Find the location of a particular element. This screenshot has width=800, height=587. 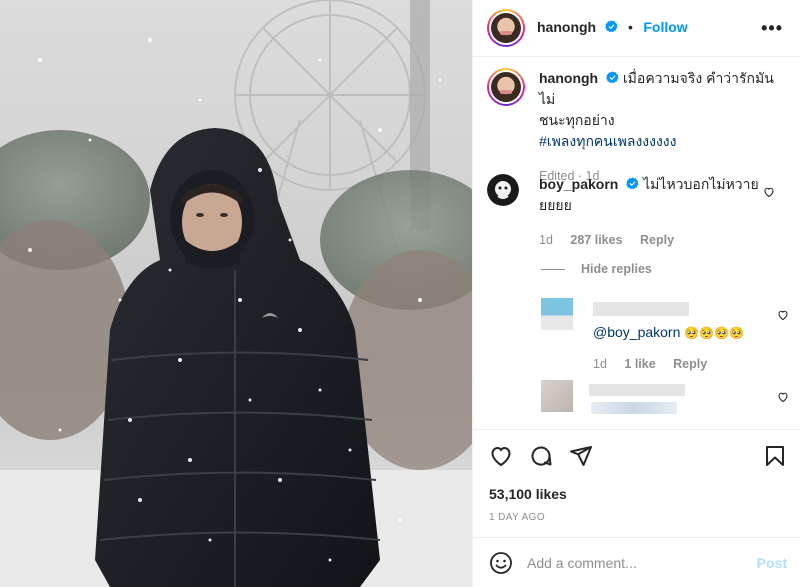

reply-mention-link: @boy_pakorn is located at coordinates (636, 332).